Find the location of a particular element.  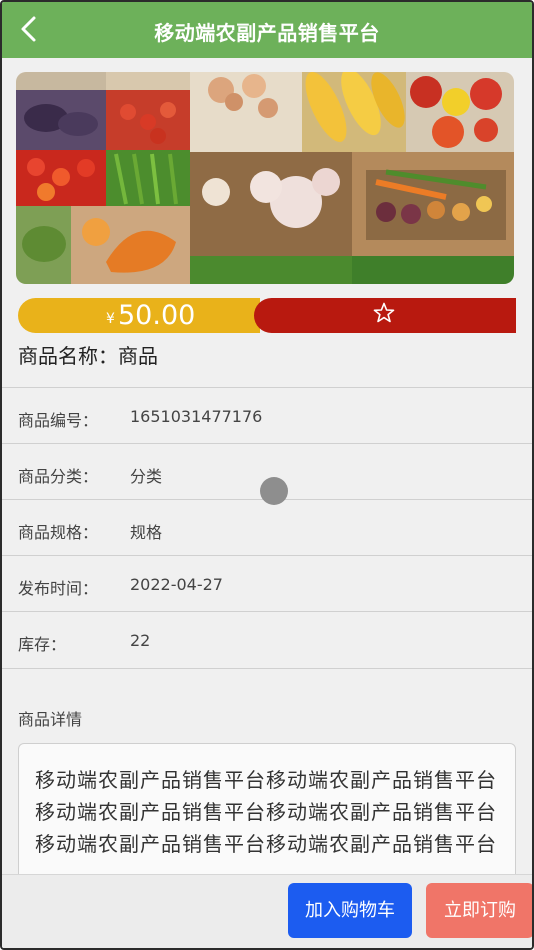

field-value: 规格 is located at coordinates (146, 532).